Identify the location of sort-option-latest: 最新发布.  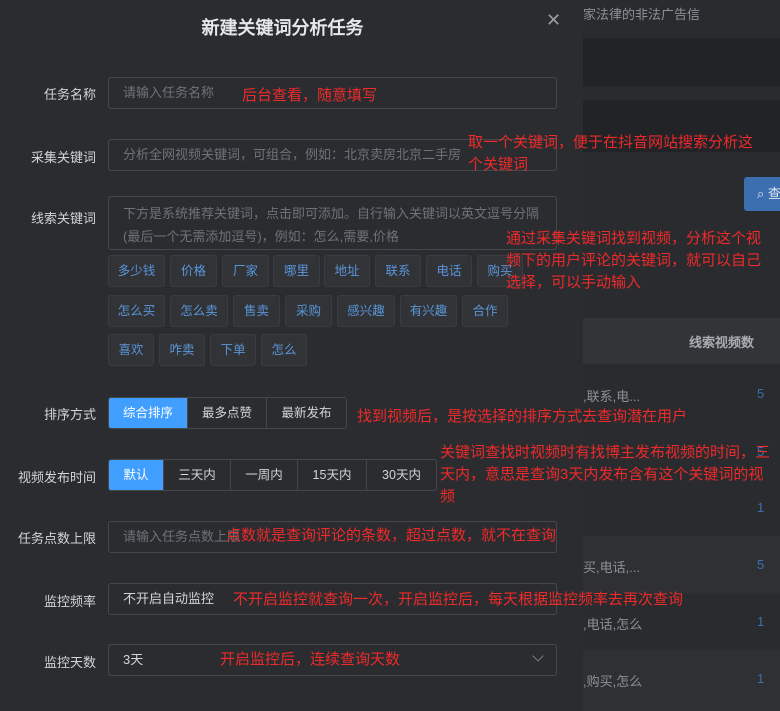
(306, 413).